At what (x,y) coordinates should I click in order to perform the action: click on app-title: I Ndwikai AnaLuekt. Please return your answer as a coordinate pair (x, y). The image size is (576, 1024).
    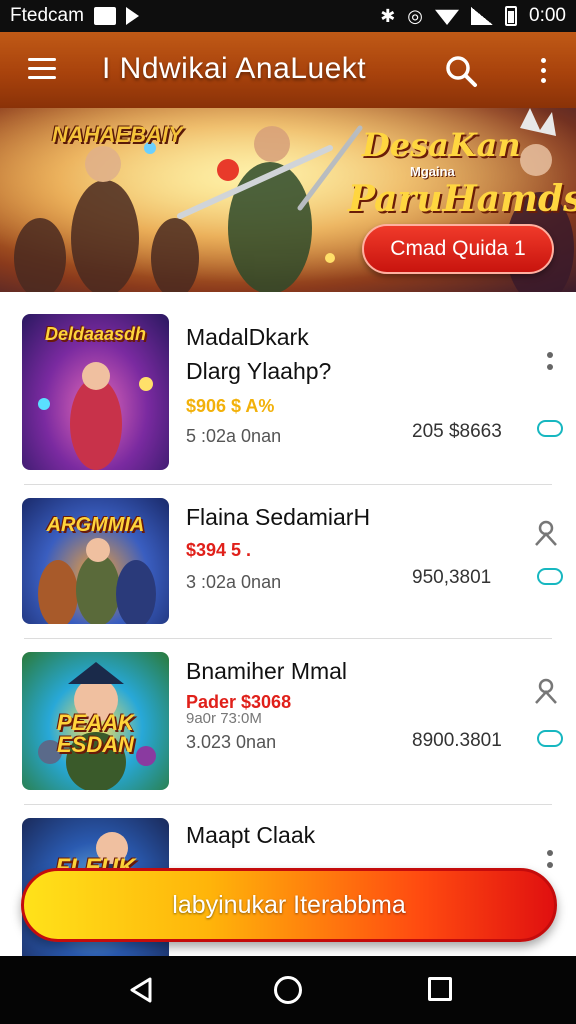
    Looking at the image, I should click on (234, 68).